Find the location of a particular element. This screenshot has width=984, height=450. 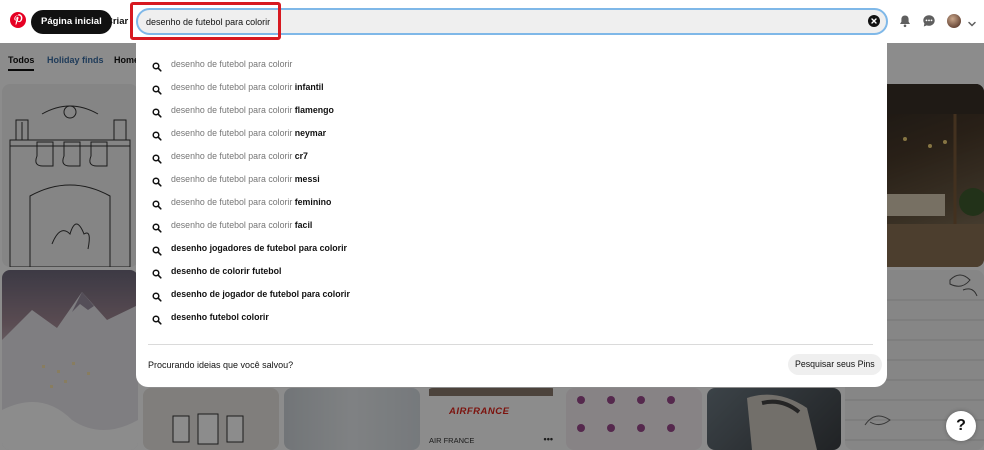

suggestion-completion: cr7 is located at coordinates (301, 156).